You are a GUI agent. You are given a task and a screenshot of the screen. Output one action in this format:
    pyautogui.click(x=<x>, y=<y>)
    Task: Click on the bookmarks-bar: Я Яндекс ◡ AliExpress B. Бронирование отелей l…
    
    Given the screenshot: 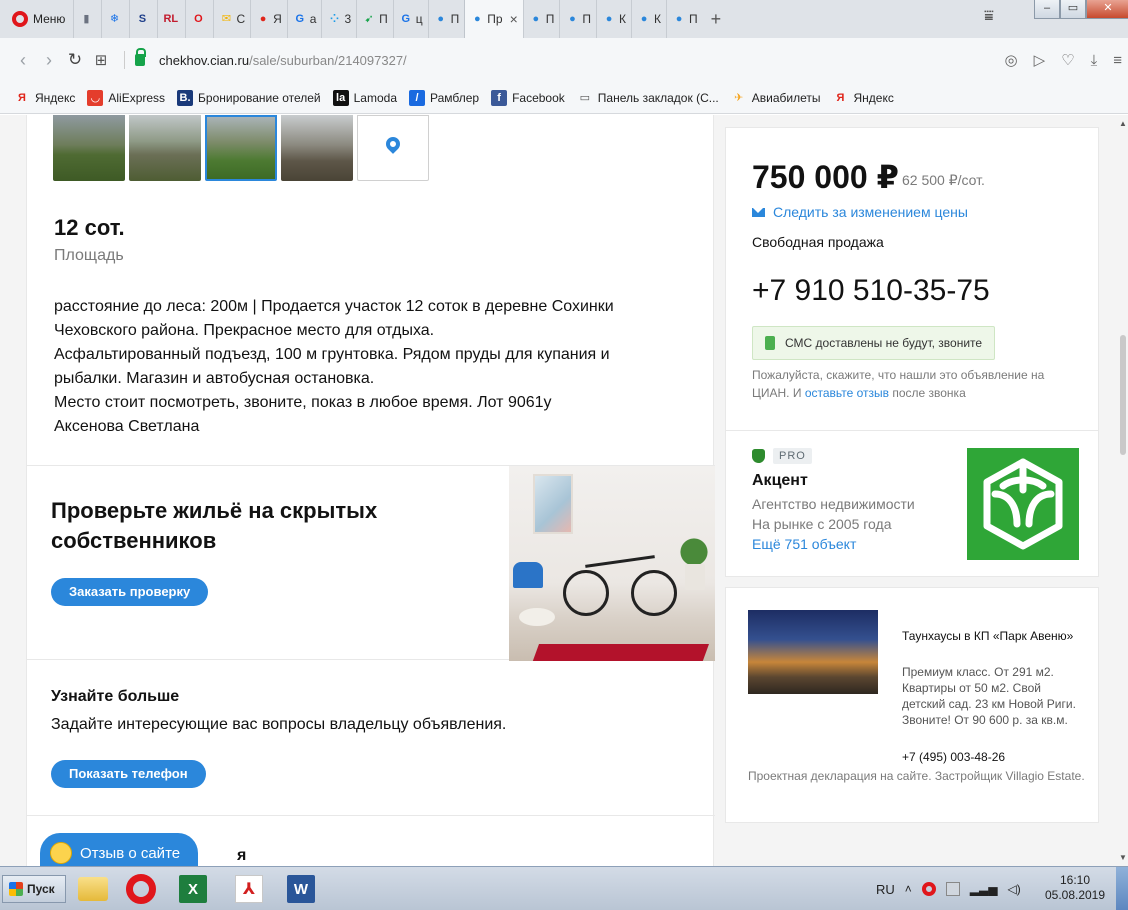 What is the action you would take?
    pyautogui.click(x=564, y=98)
    